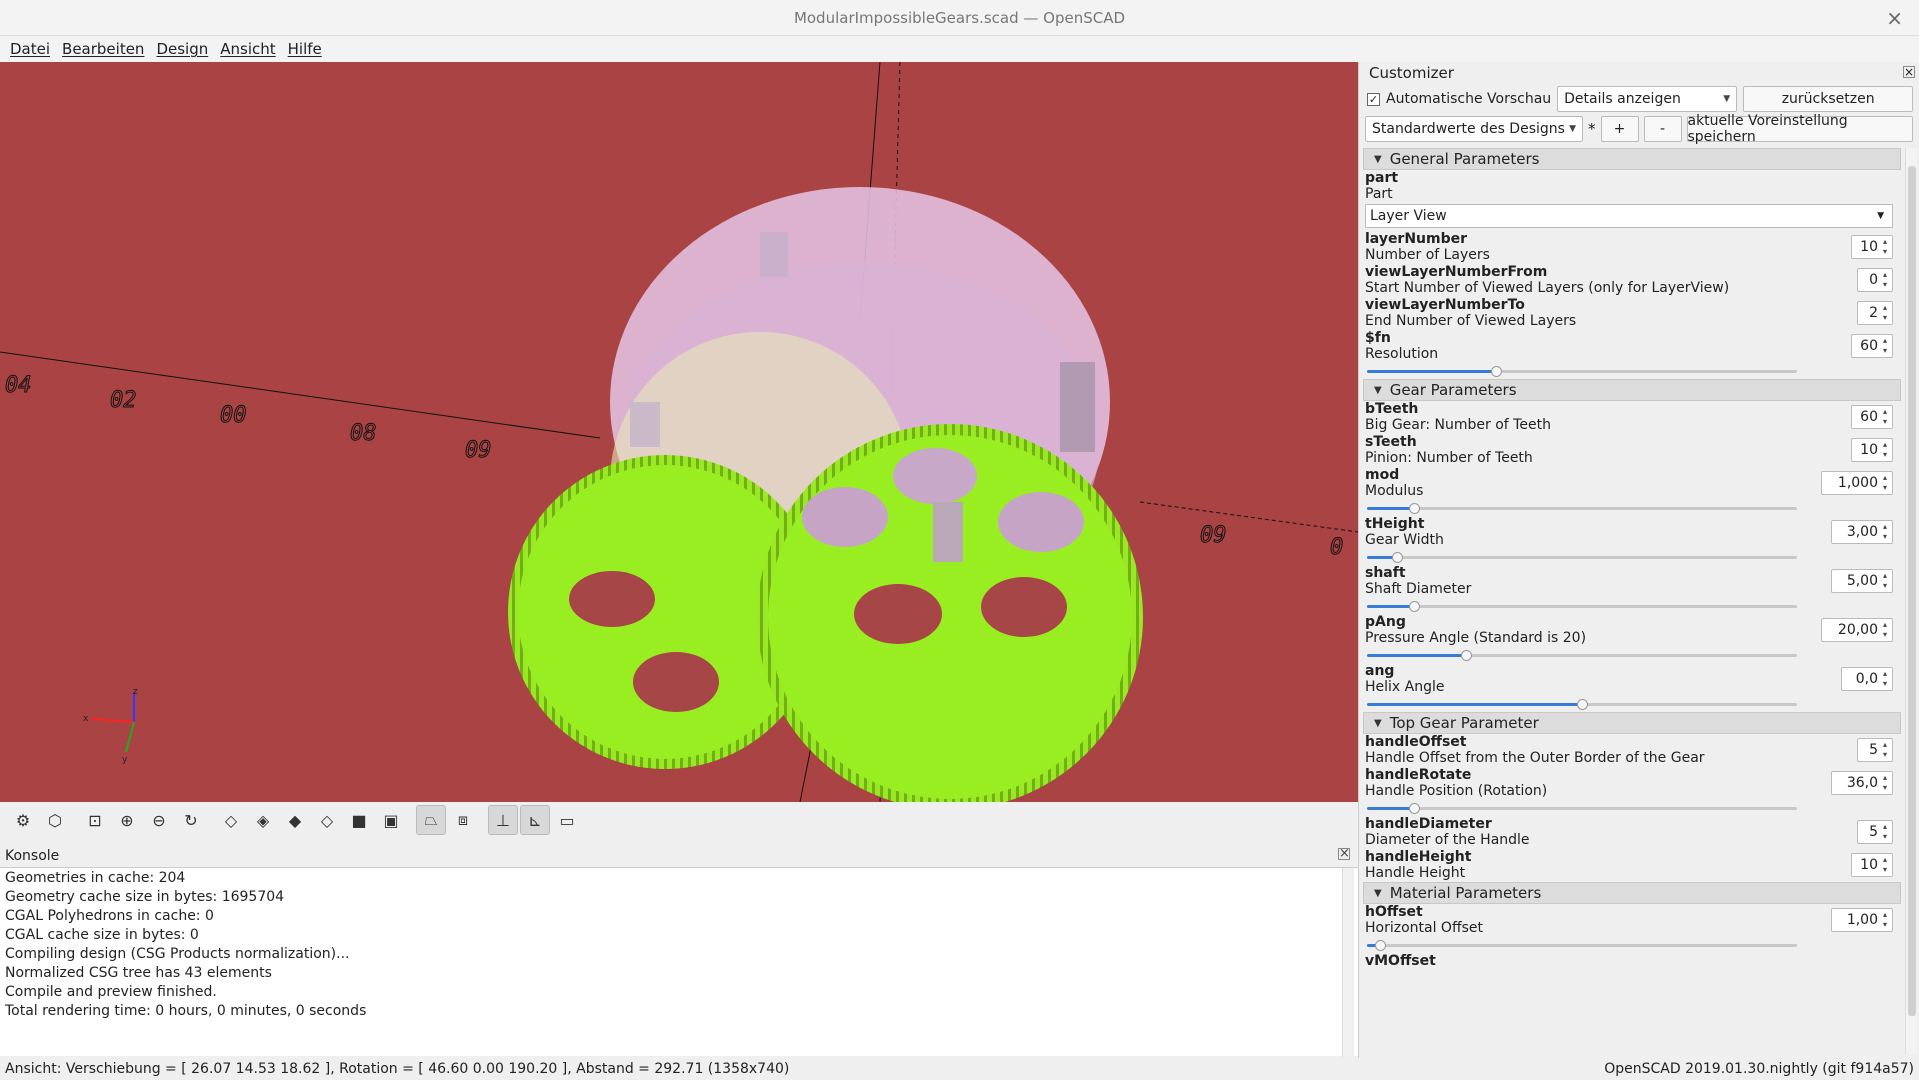 The image size is (1919, 1080). What do you see at coordinates (1911, 601) in the screenshot?
I see `parameter-scrollbar` at bounding box center [1911, 601].